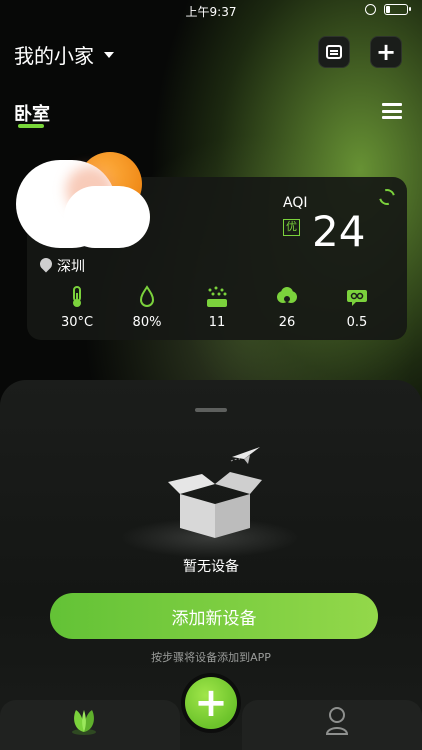  I want to click on caret-down-icon, so click(109, 54).